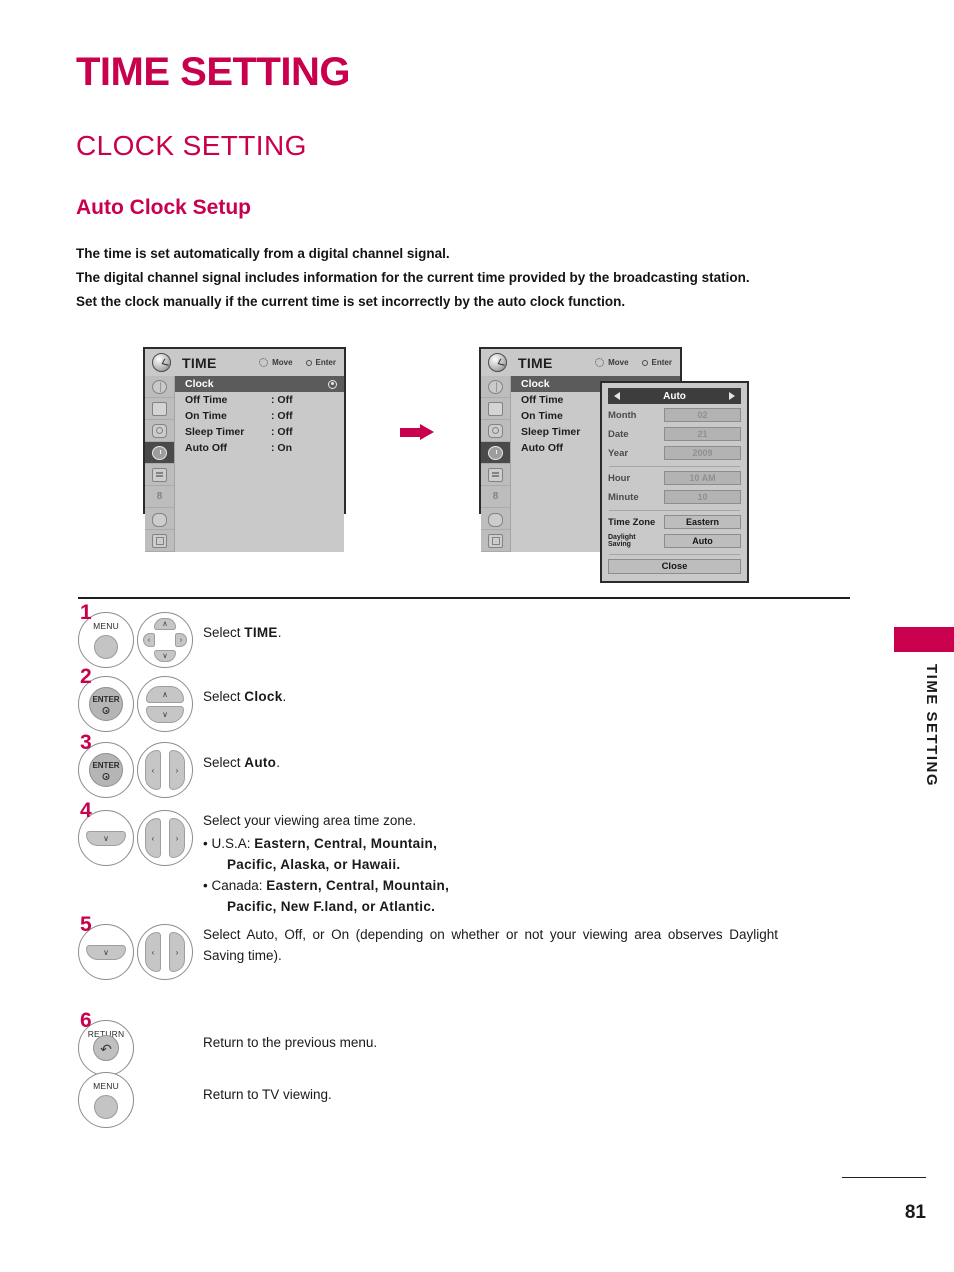  Describe the element at coordinates (259, 416) in the screenshot. I see `menu-item-on-time: On Time : Off` at that location.